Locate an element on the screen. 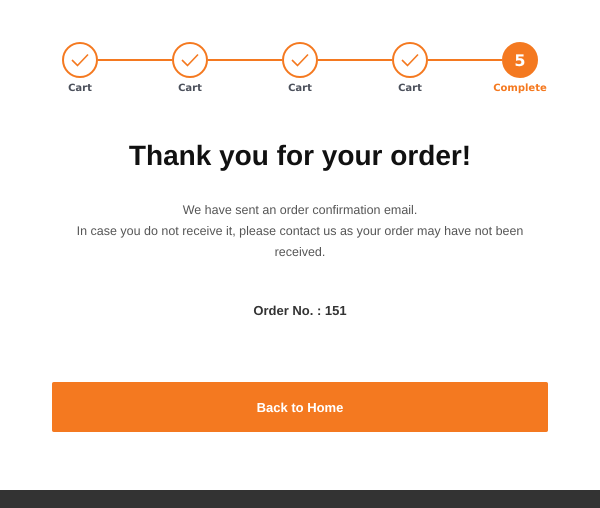  back-to-home-button: Back to Home is located at coordinates (300, 407).